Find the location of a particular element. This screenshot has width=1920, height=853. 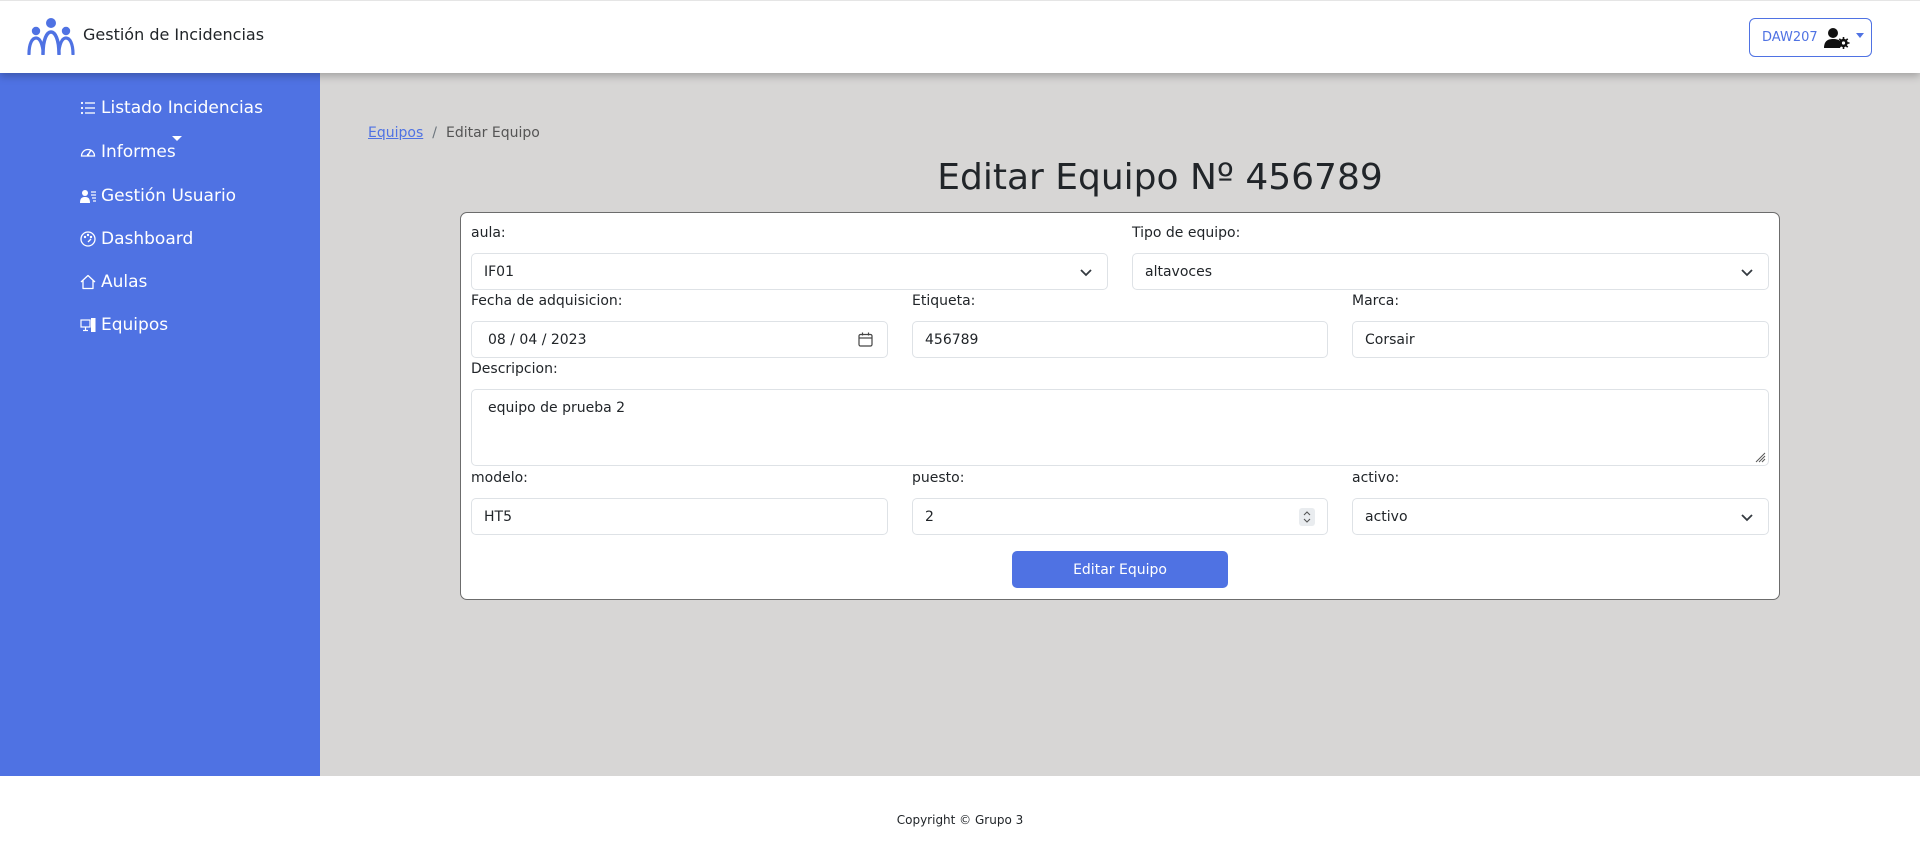

list-icon is located at coordinates (87, 108).